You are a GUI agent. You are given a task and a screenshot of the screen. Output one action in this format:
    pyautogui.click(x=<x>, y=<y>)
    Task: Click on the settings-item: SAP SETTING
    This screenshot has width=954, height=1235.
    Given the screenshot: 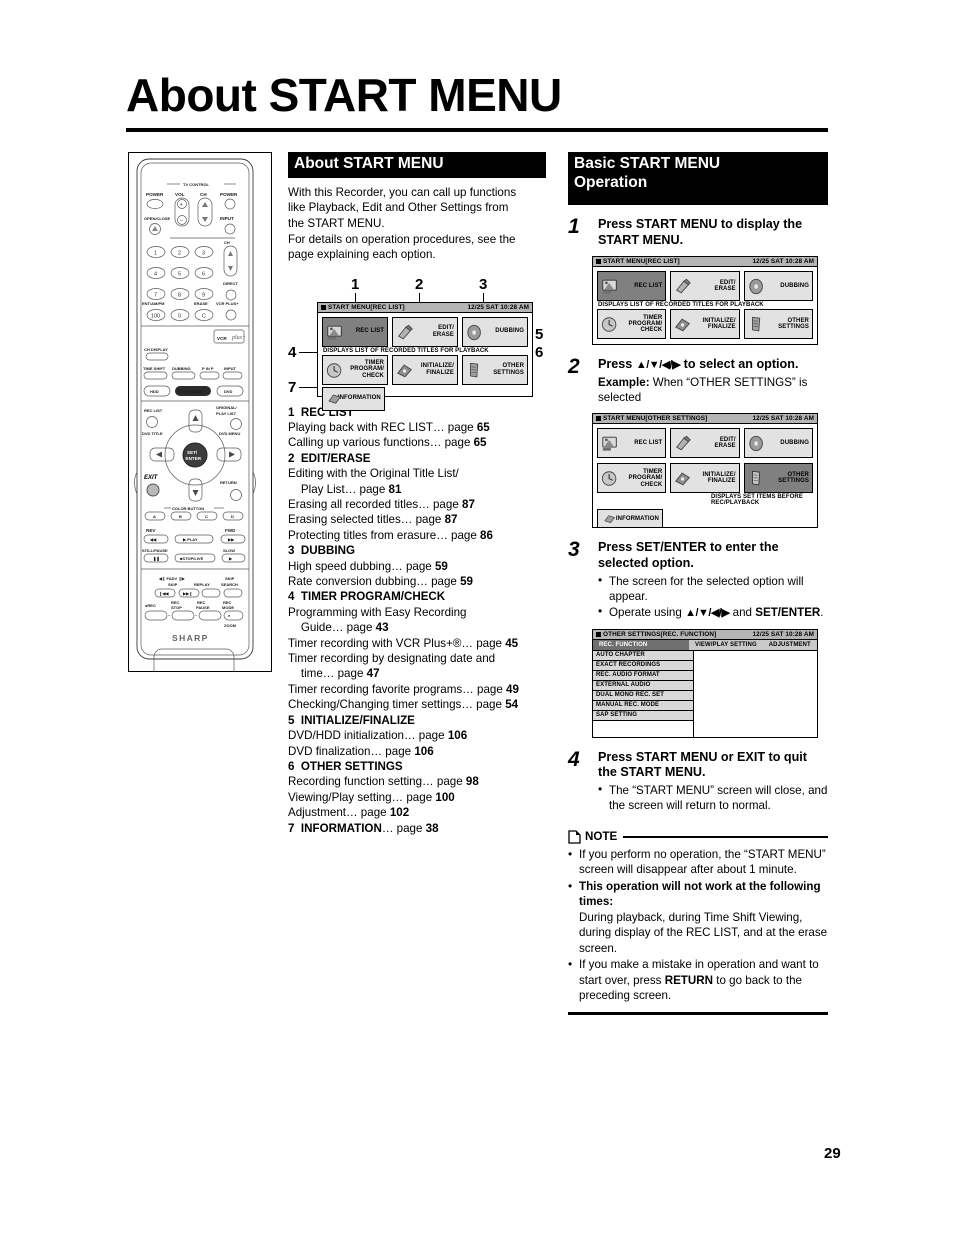 What is the action you would take?
    pyautogui.click(x=643, y=715)
    